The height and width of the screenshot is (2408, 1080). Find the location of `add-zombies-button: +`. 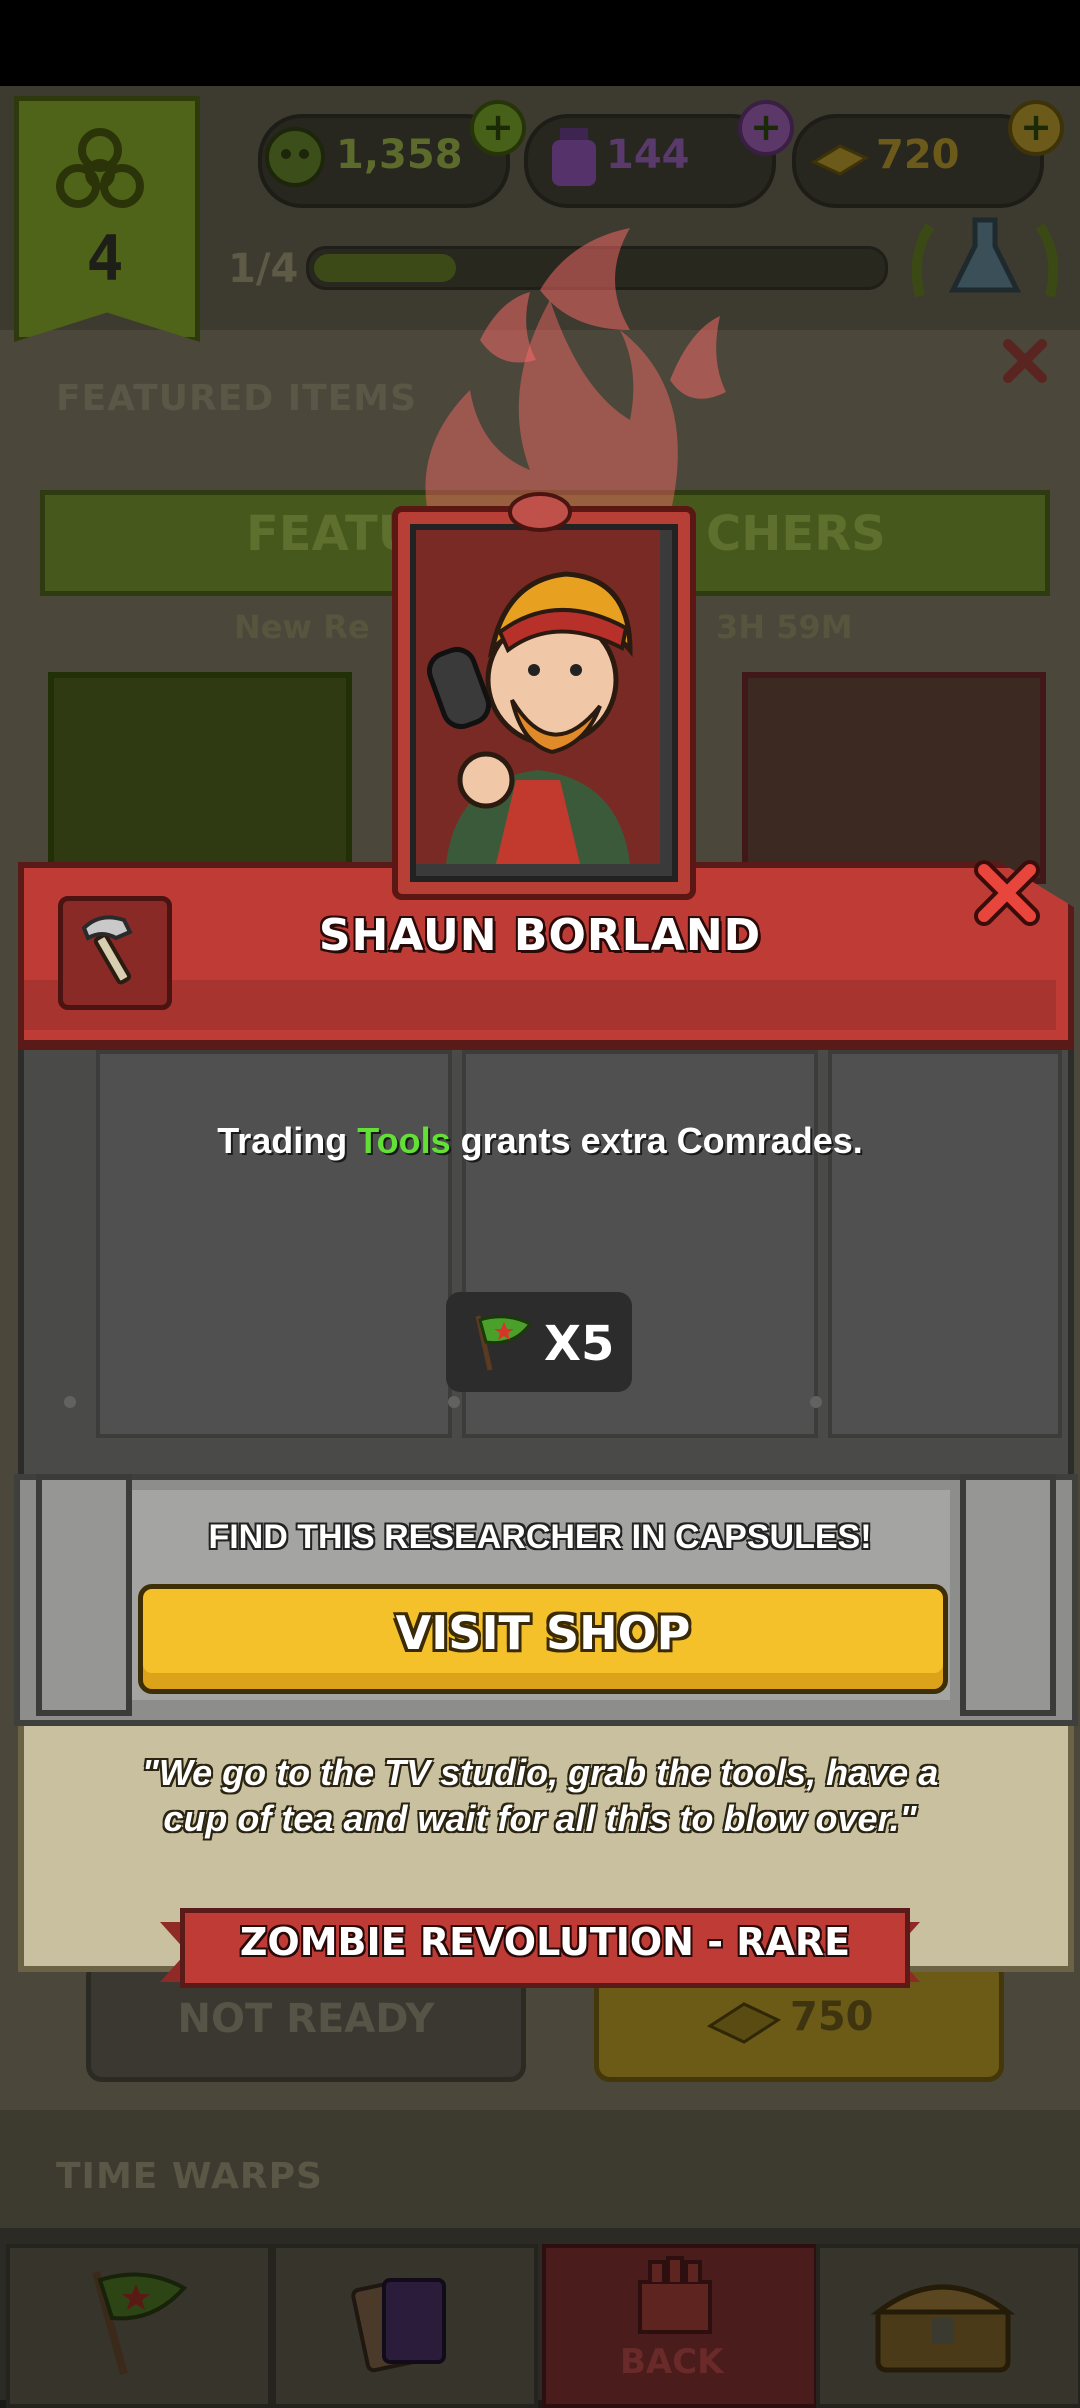

add-zombies-button: + is located at coordinates (498, 128).